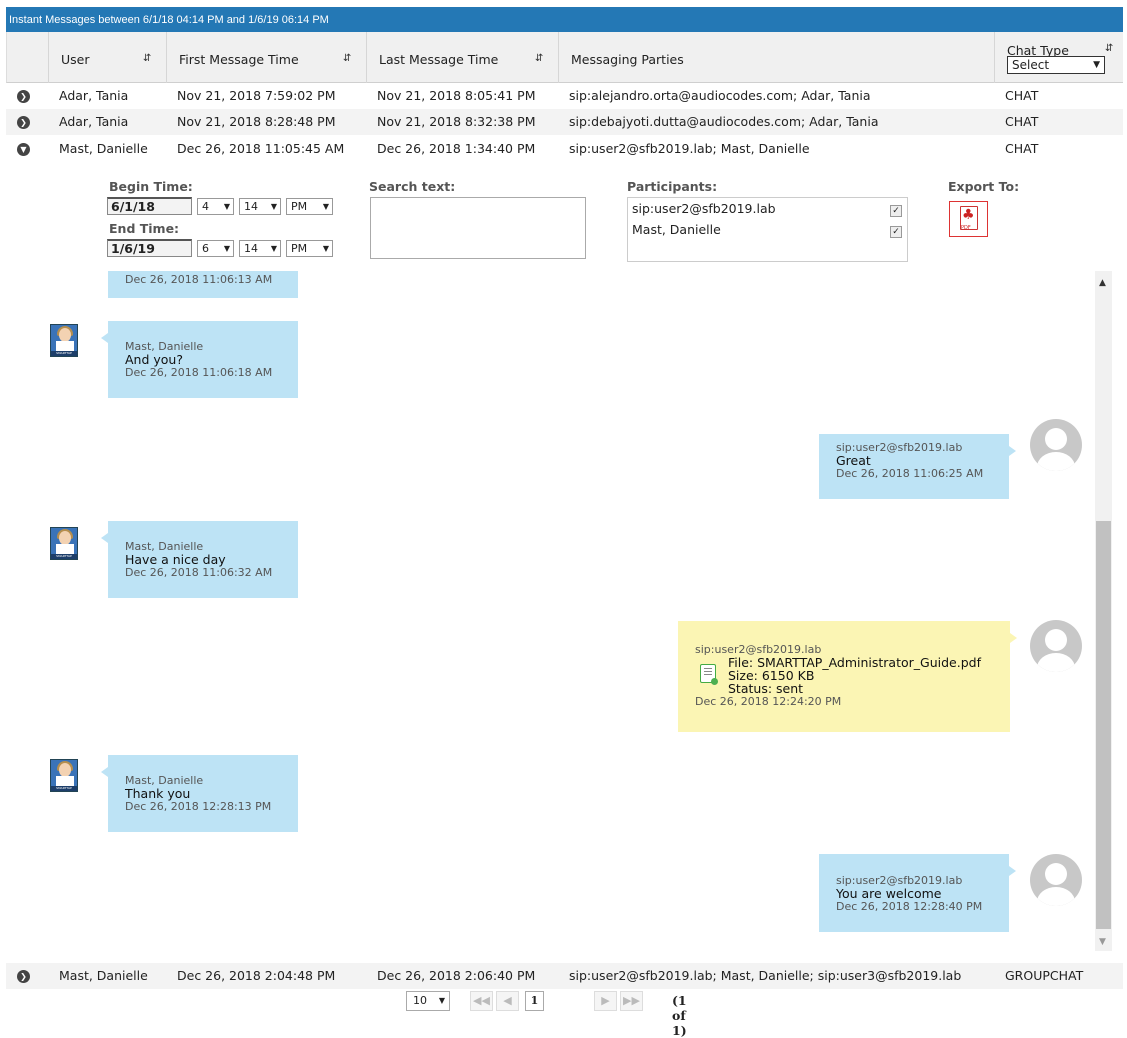 The width and height of the screenshot is (1127, 1038). Describe the element at coordinates (672, 186) in the screenshot. I see `participants-label: Participants:` at that location.